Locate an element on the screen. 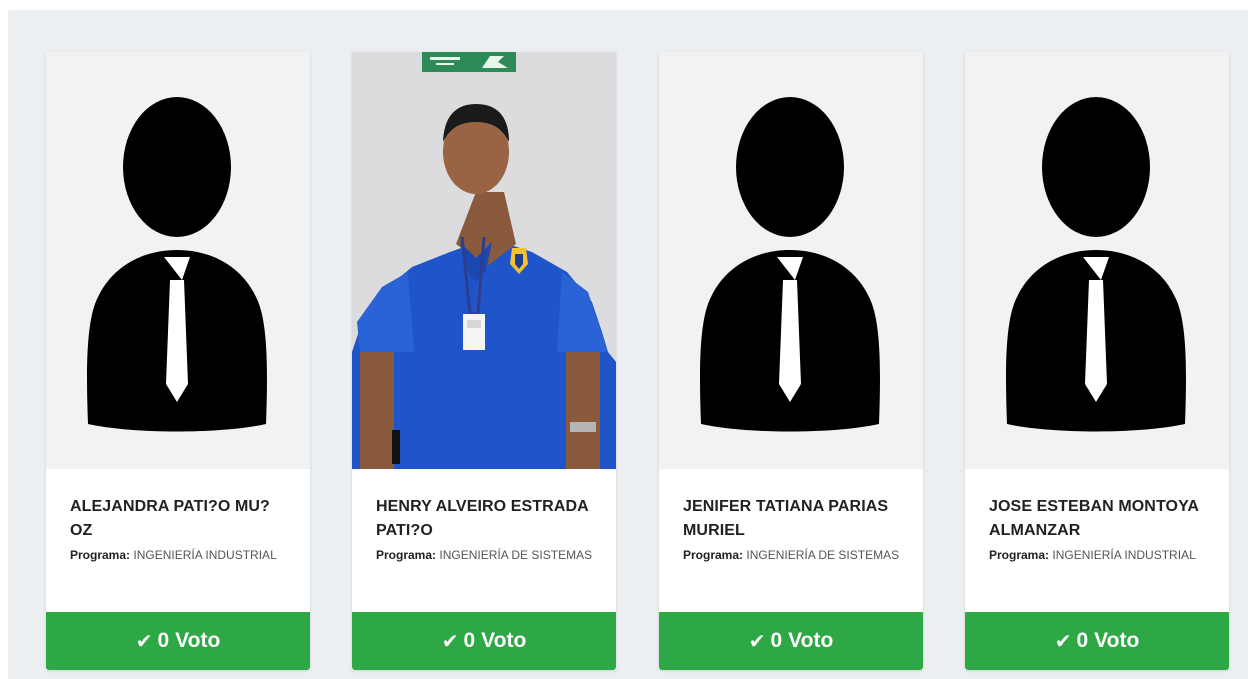 This screenshot has height=679, width=1248. candidate-name: ALEJANDRA PATI?O MU?OZ is located at coordinates (170, 518).